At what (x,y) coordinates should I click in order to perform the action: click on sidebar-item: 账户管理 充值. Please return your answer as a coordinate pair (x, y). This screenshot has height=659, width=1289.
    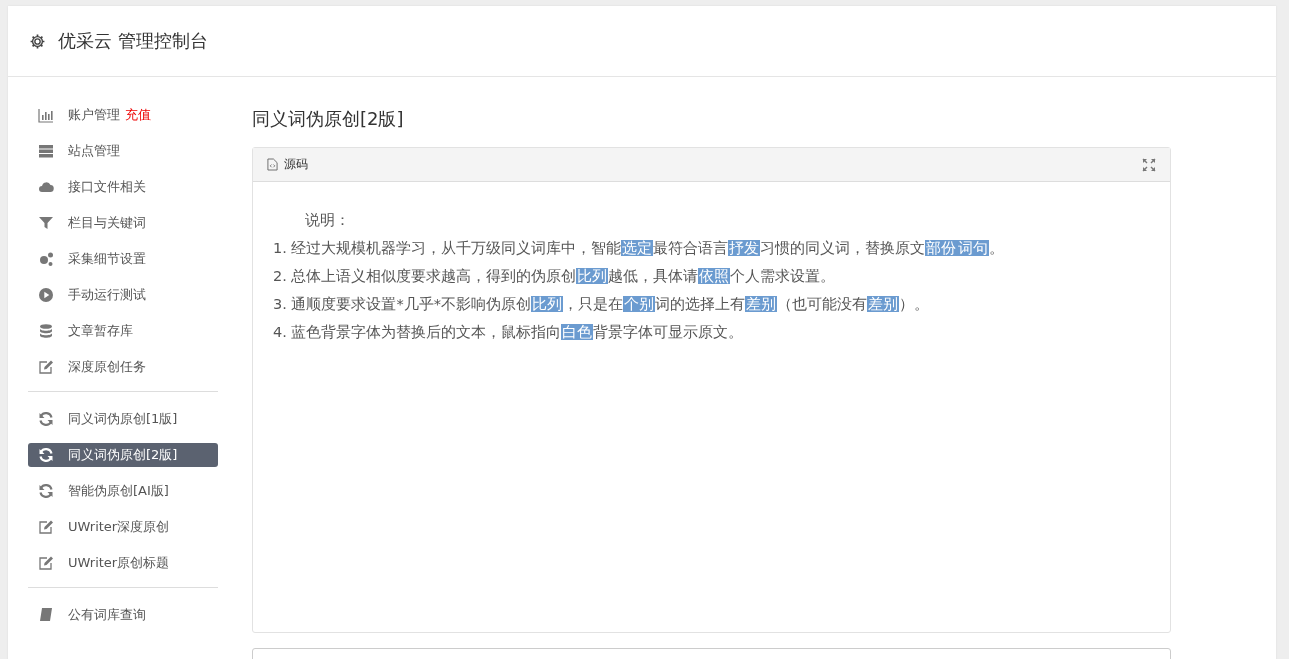
    Looking at the image, I should click on (123, 115).